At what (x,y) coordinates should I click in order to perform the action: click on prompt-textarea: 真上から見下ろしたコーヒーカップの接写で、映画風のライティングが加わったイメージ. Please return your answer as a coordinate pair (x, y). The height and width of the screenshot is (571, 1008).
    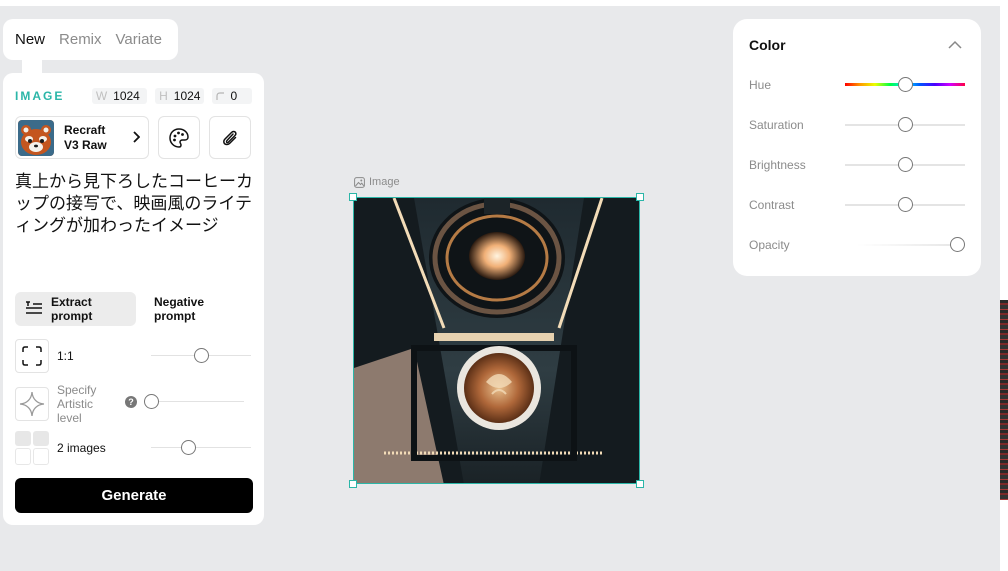
    Looking at the image, I should click on (135, 204).